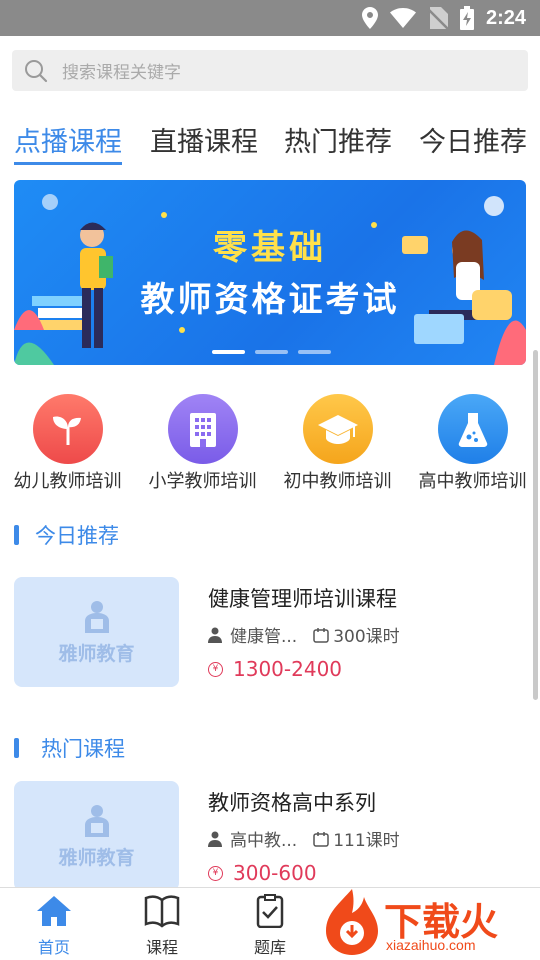  I want to click on category-label: 初中教师培训, so click(337, 481).